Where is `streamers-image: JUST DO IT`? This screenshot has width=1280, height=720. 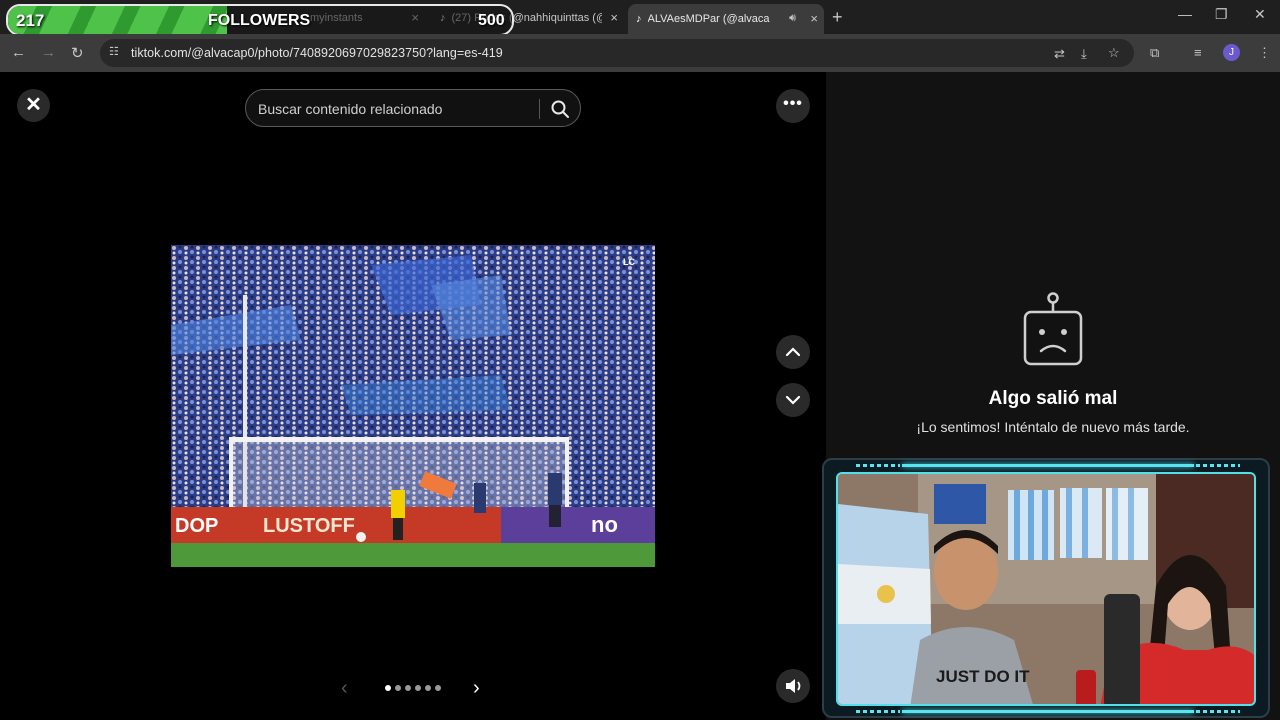 streamers-image: JUST DO IT is located at coordinates (1046, 589).